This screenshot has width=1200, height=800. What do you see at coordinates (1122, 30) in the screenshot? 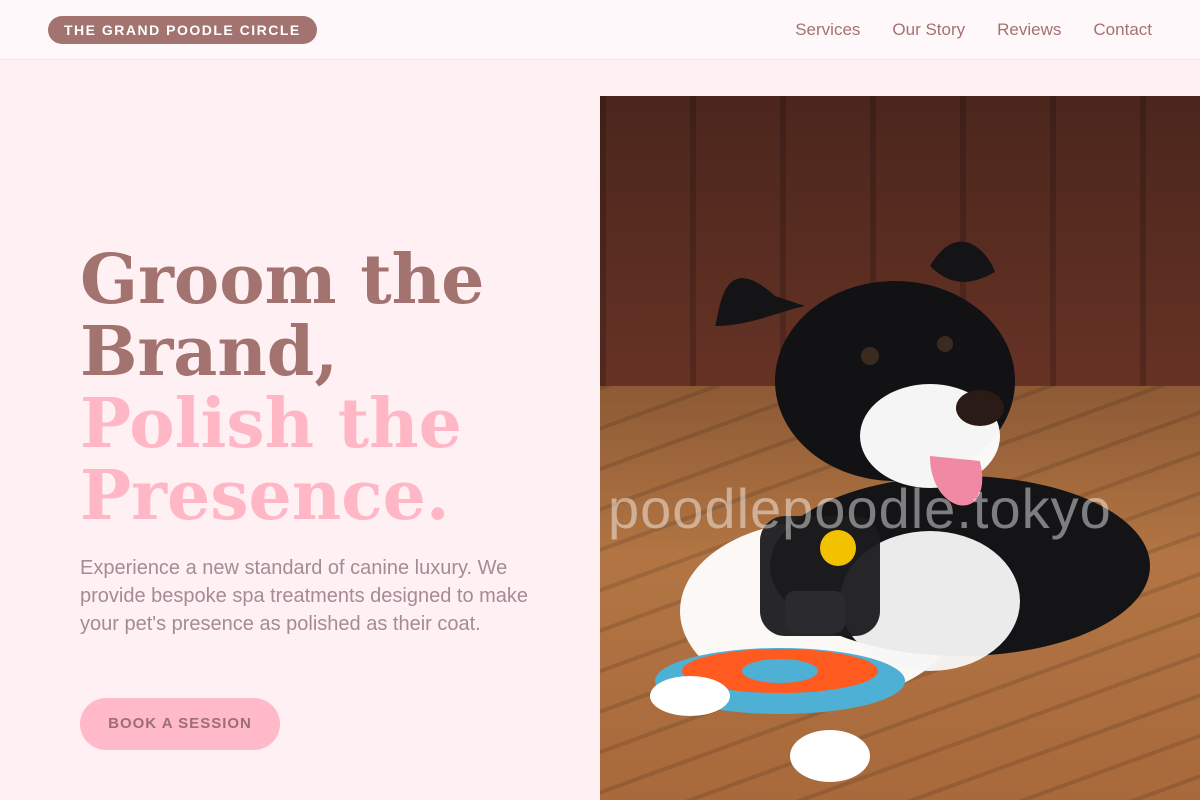
I see `nav-contact: Contact` at bounding box center [1122, 30].